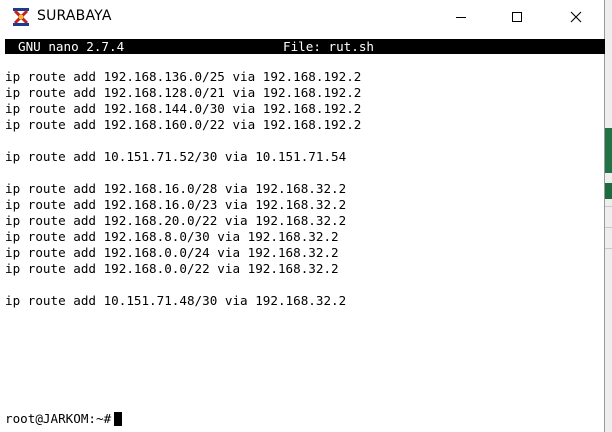  I want to click on nano-header-bar: GNU nano 2.7.4 File: rut.sh, so click(305, 46).